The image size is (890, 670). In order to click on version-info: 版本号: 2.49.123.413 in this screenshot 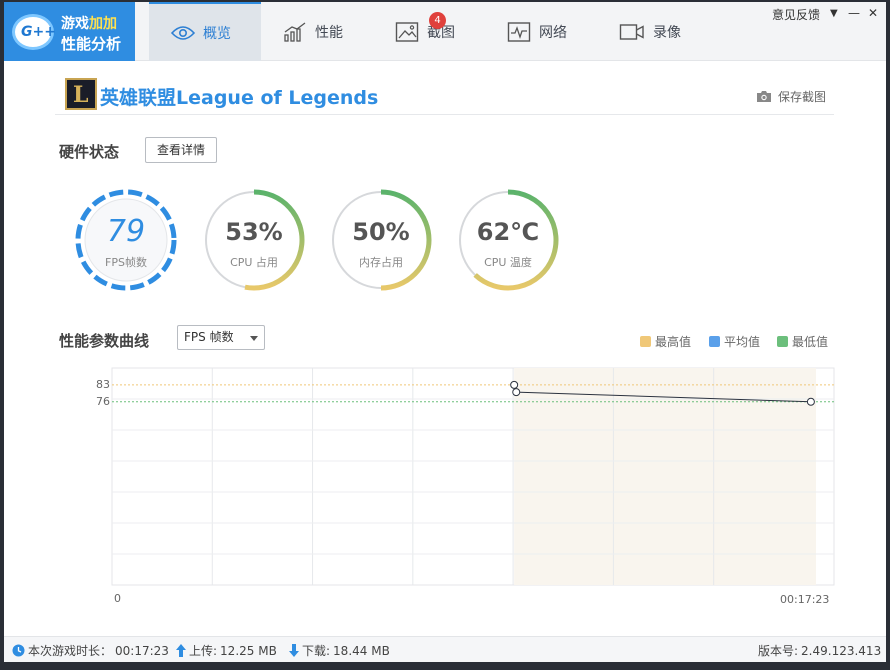, I will do `click(819, 650)`.